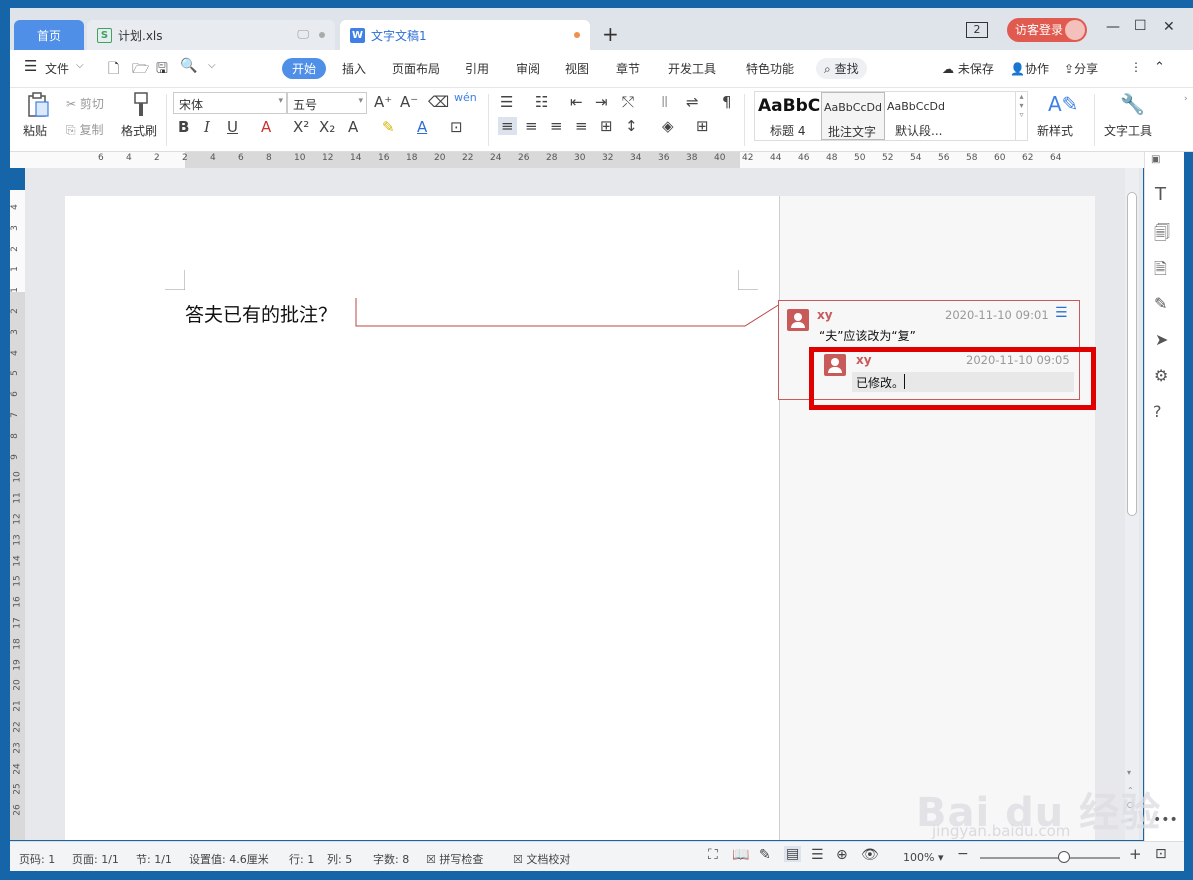 The height and width of the screenshot is (880, 1193). I want to click on doc-search-icon: 🗐, so click(1162, 235).